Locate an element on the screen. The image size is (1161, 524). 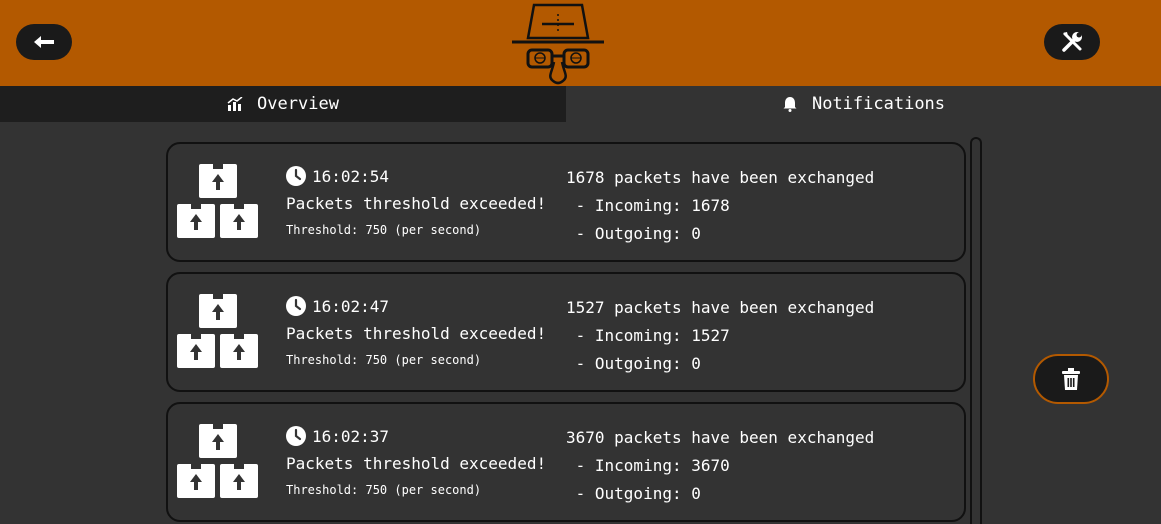
time-text: 16:02:54 is located at coordinates (351, 176).